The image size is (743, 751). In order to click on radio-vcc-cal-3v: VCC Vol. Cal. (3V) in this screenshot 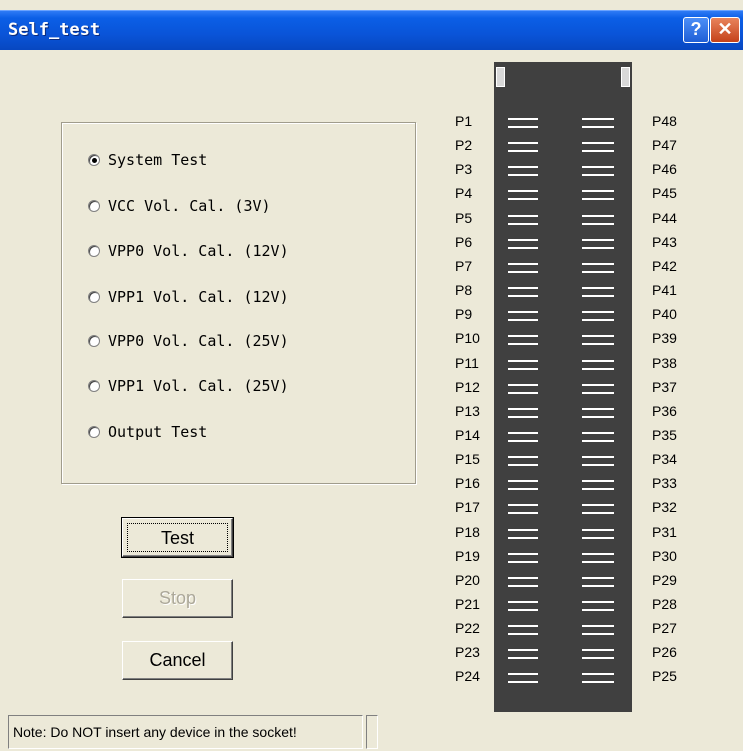, I will do `click(179, 206)`.